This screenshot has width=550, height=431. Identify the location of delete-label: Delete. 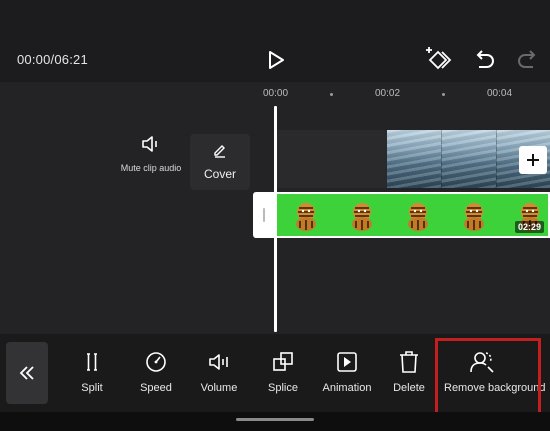
(409, 388).